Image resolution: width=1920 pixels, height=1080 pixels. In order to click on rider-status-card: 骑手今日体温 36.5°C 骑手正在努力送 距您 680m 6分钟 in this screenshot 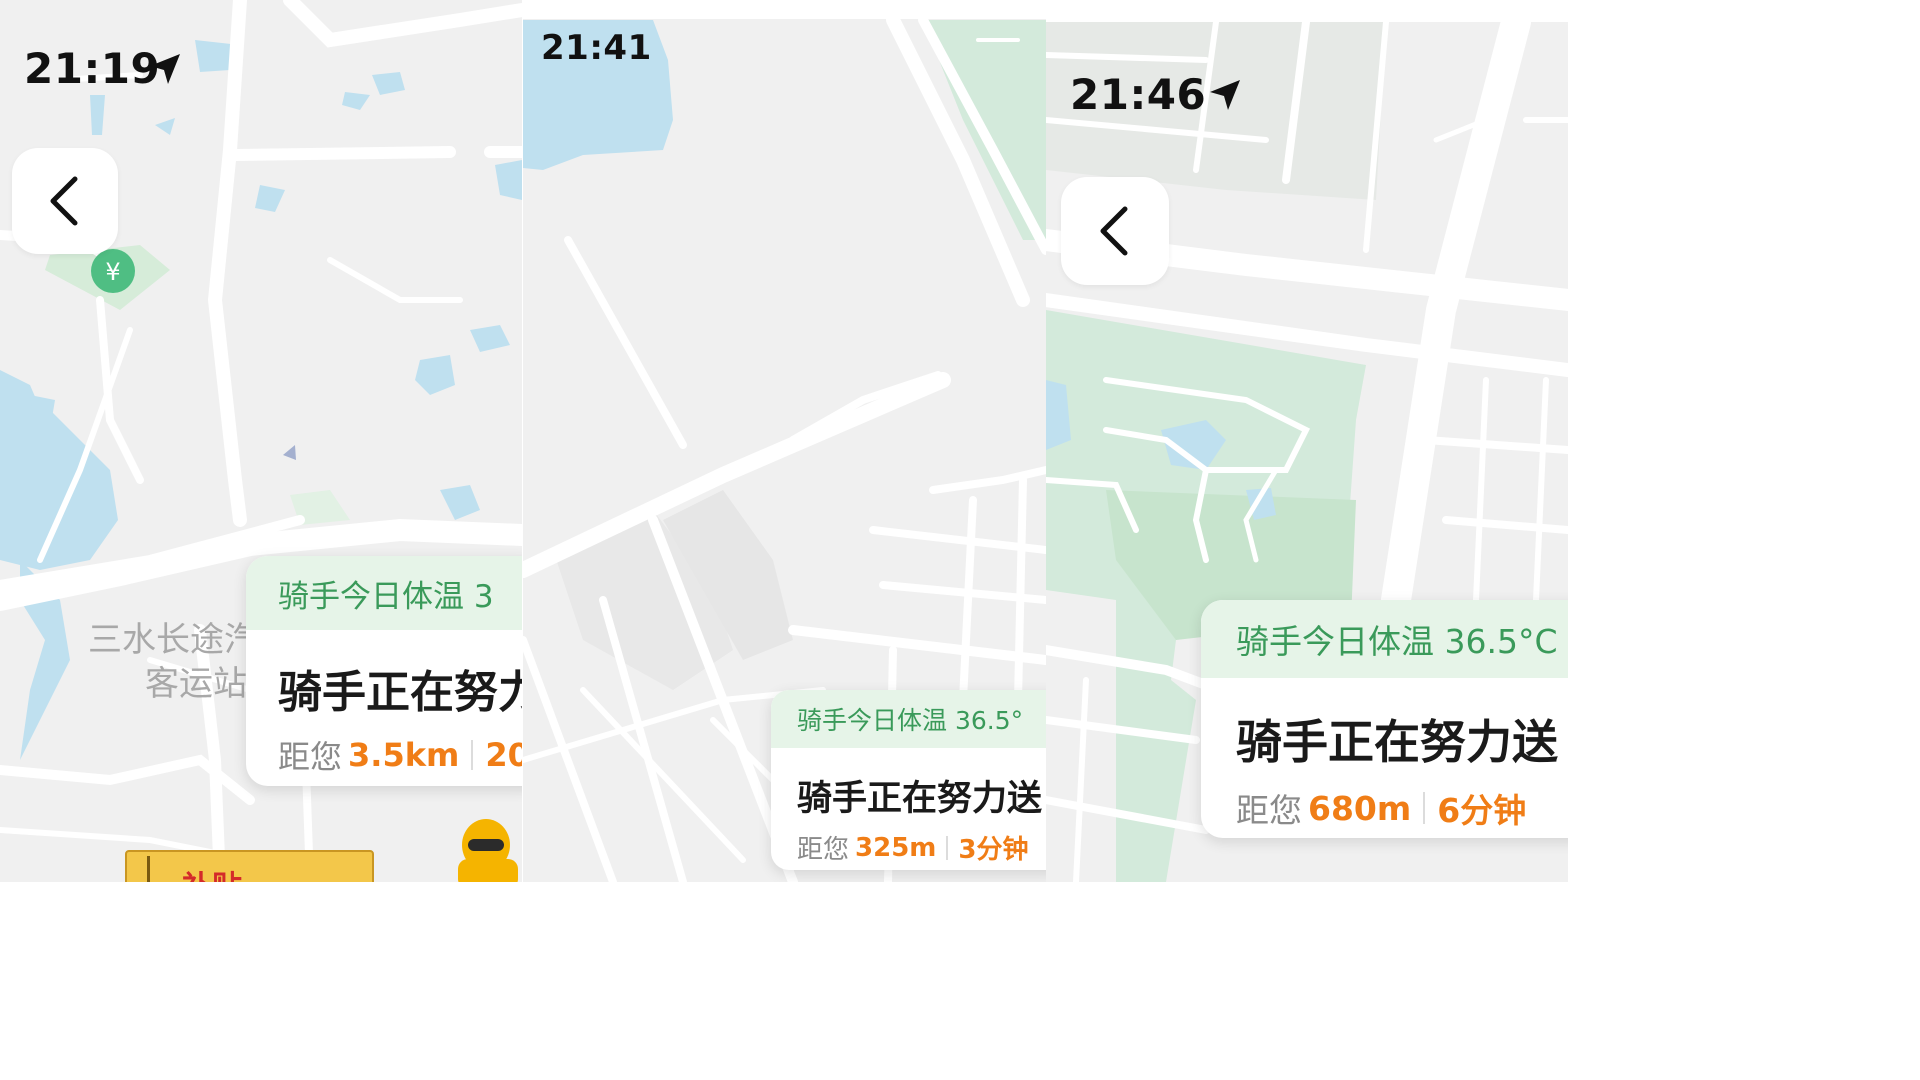, I will do `click(1384, 719)`.